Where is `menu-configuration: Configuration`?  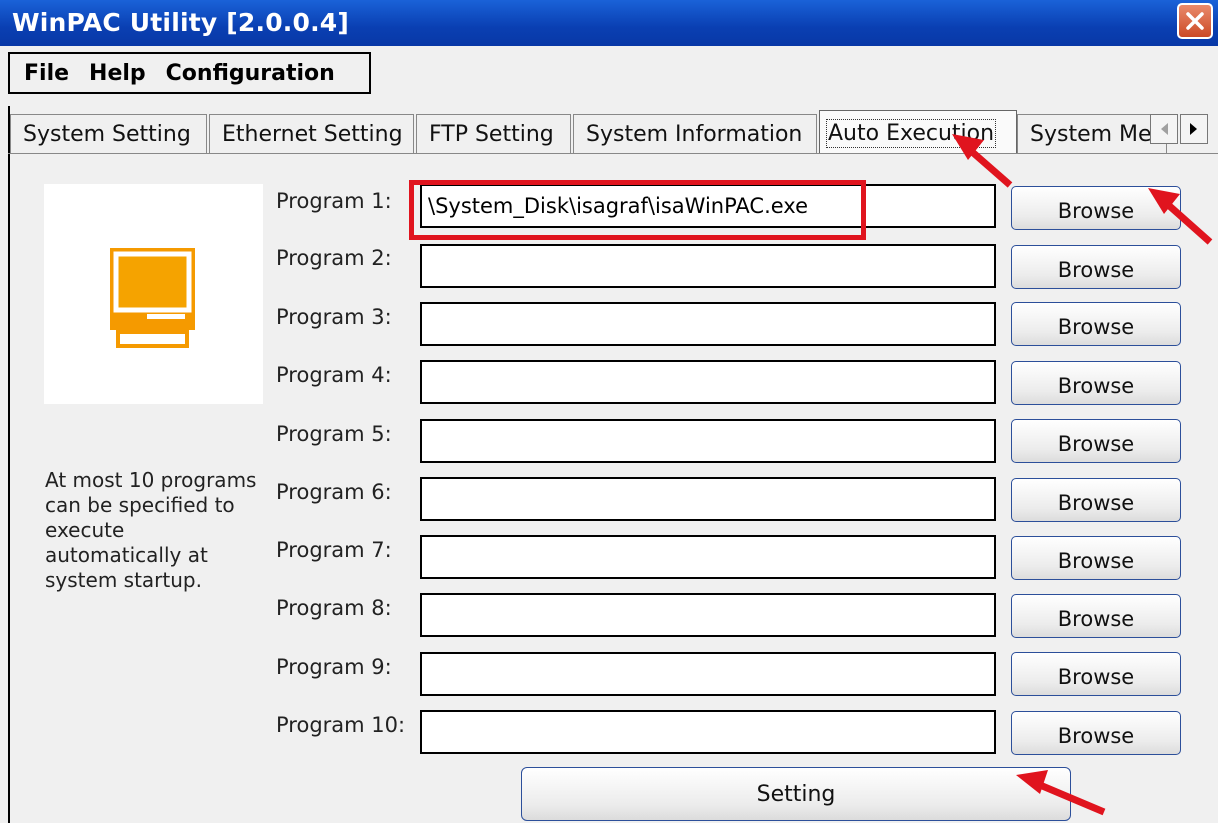
menu-configuration: Configuration is located at coordinates (250, 73).